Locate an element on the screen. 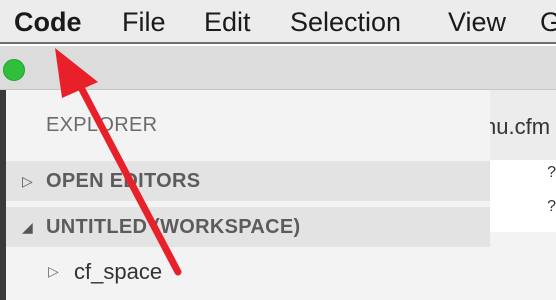  macos-menu-bar: Code File Edit Selection View G is located at coordinates (278, 22).